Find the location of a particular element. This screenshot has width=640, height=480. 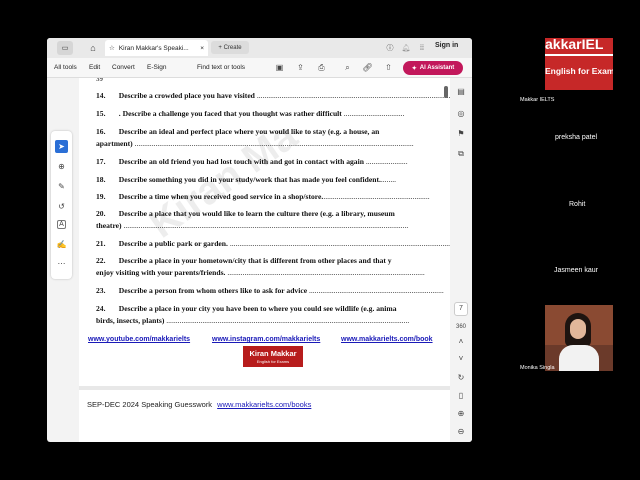

sidebar-toggle-icon: ▭ is located at coordinates (65, 48).